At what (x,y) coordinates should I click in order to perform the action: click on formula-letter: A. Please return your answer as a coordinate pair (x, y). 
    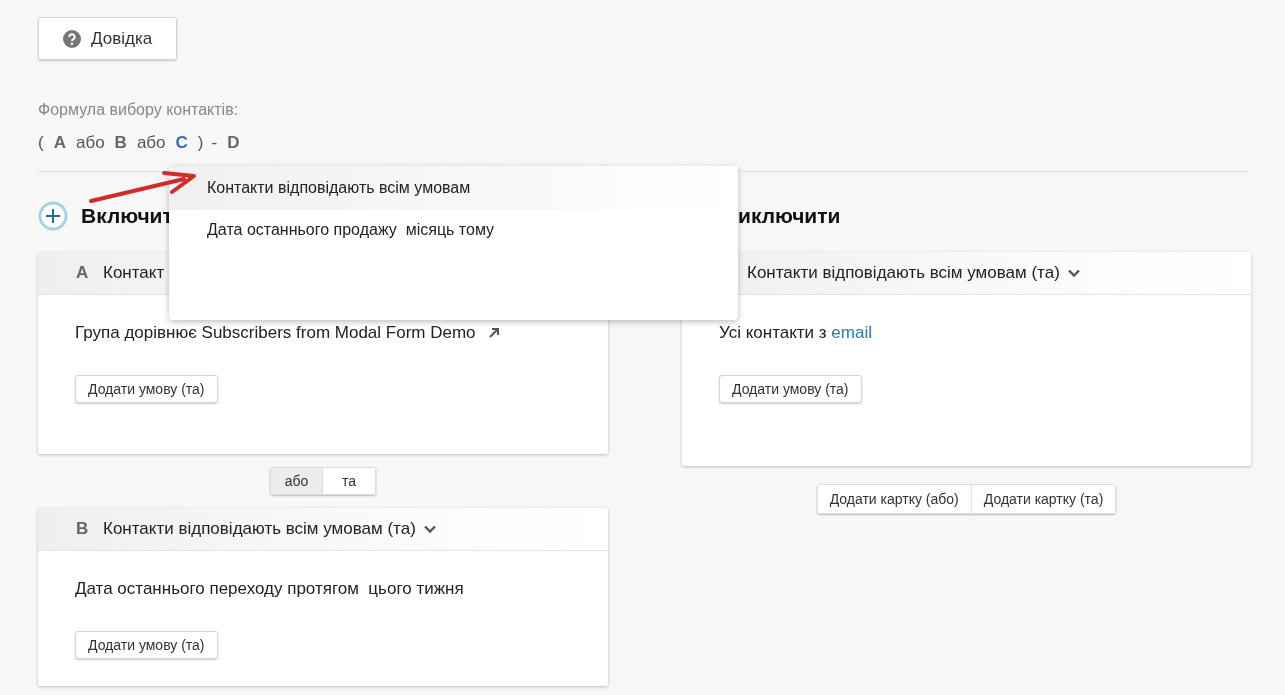
    Looking at the image, I should click on (59, 143).